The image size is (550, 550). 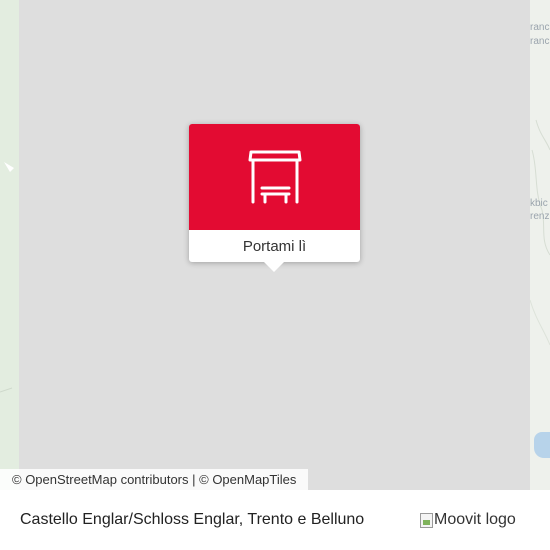 What do you see at coordinates (274, 267) in the screenshot?
I see `popup-pointer` at bounding box center [274, 267].